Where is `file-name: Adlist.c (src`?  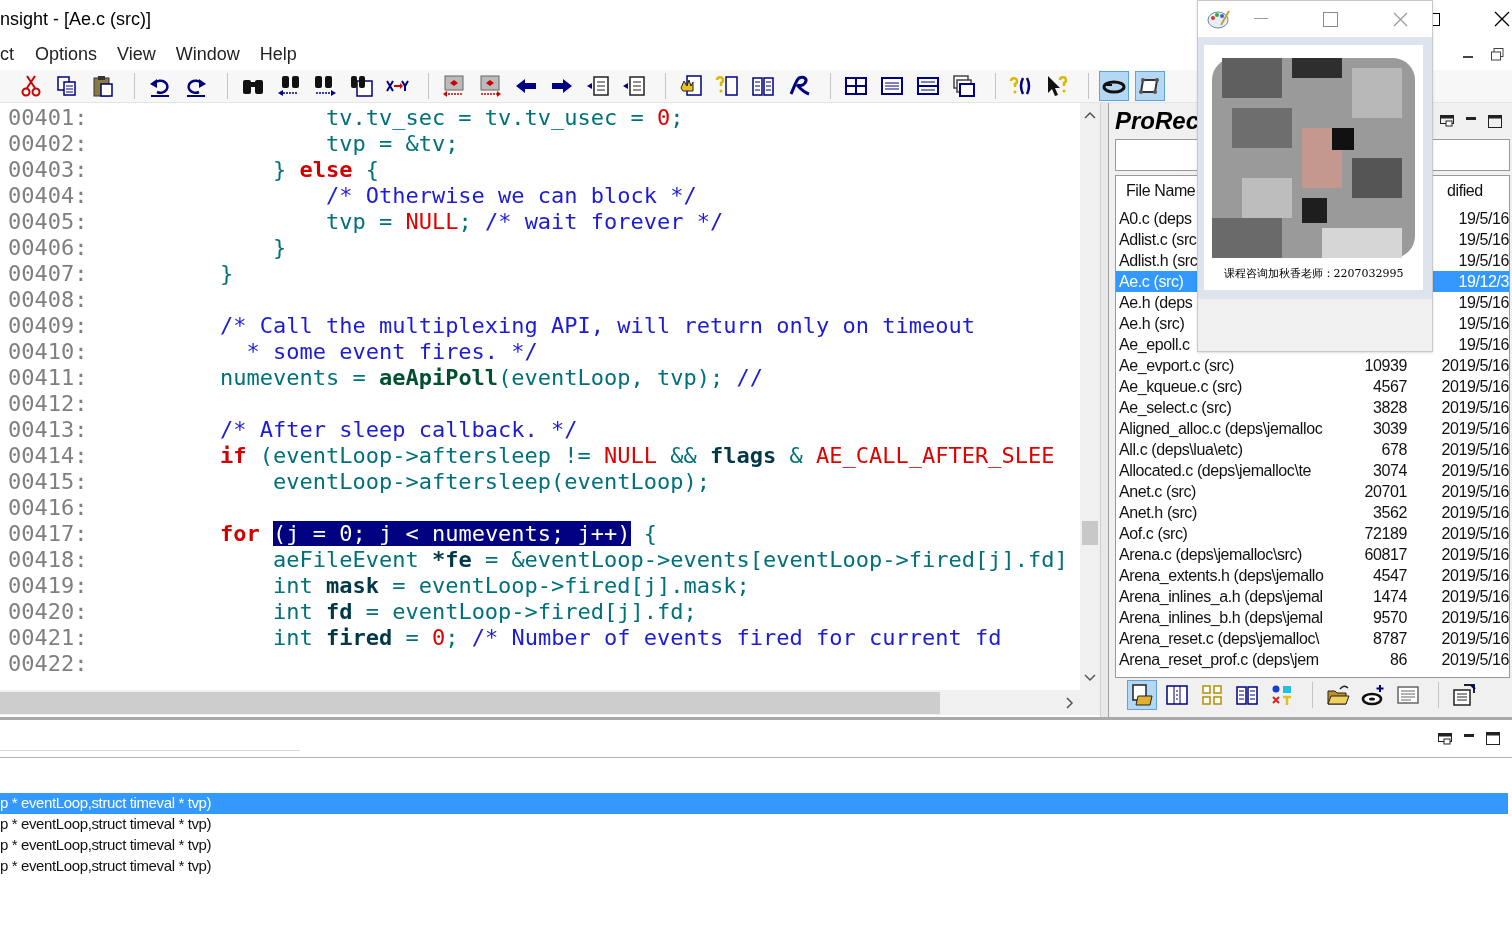
file-name: Adlist.c (src is located at coordinates (1158, 239).